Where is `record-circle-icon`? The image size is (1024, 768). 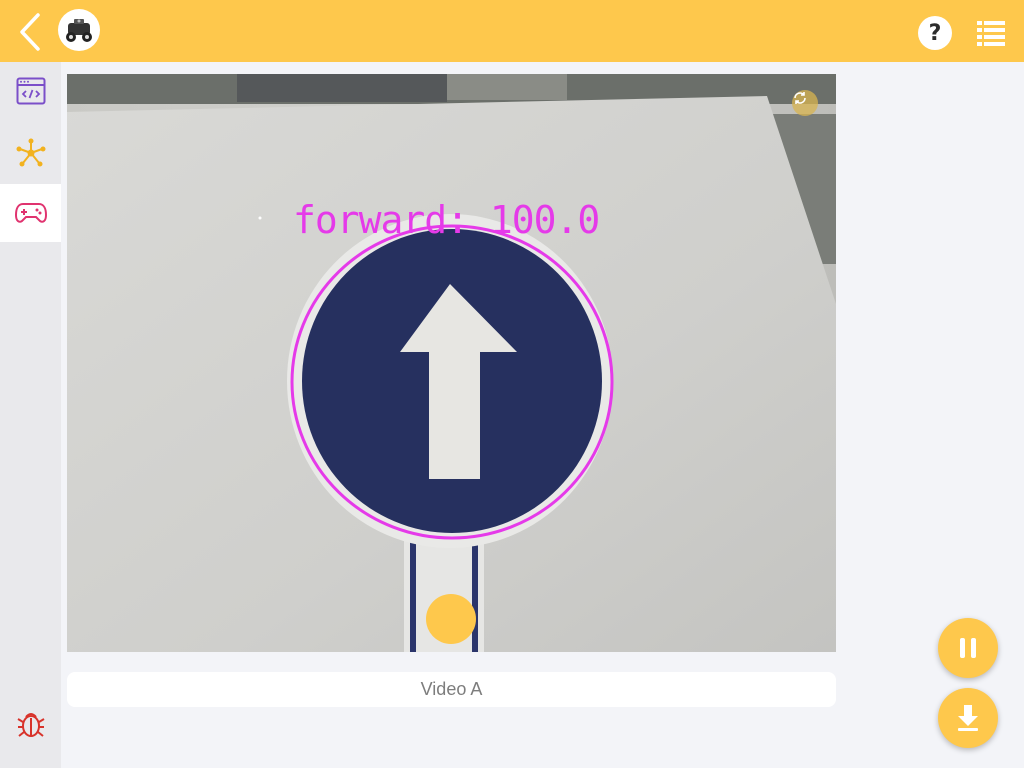
record-circle-icon is located at coordinates (451, 619).